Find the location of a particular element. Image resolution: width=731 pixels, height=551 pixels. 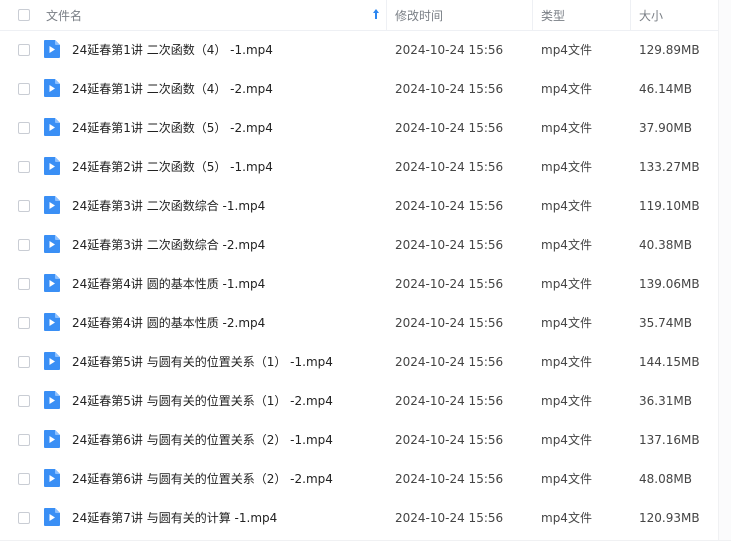

file-name: 24延春第4讲 圆的基本性质 -2.mp4 is located at coordinates (168, 322).